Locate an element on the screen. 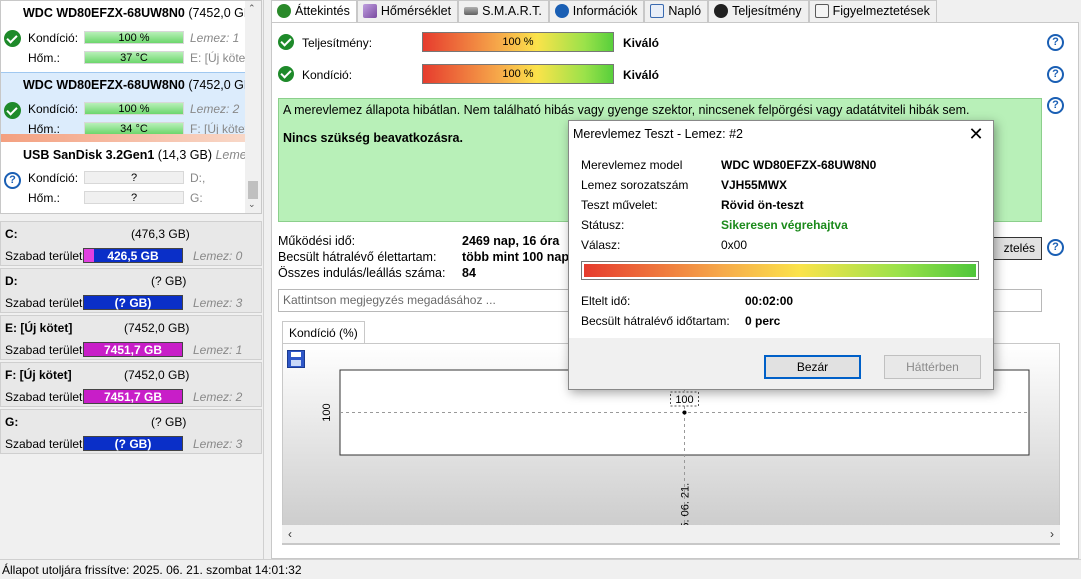 The image size is (1081, 579). volume-name: E: [Új kötet] is located at coordinates (39, 328).